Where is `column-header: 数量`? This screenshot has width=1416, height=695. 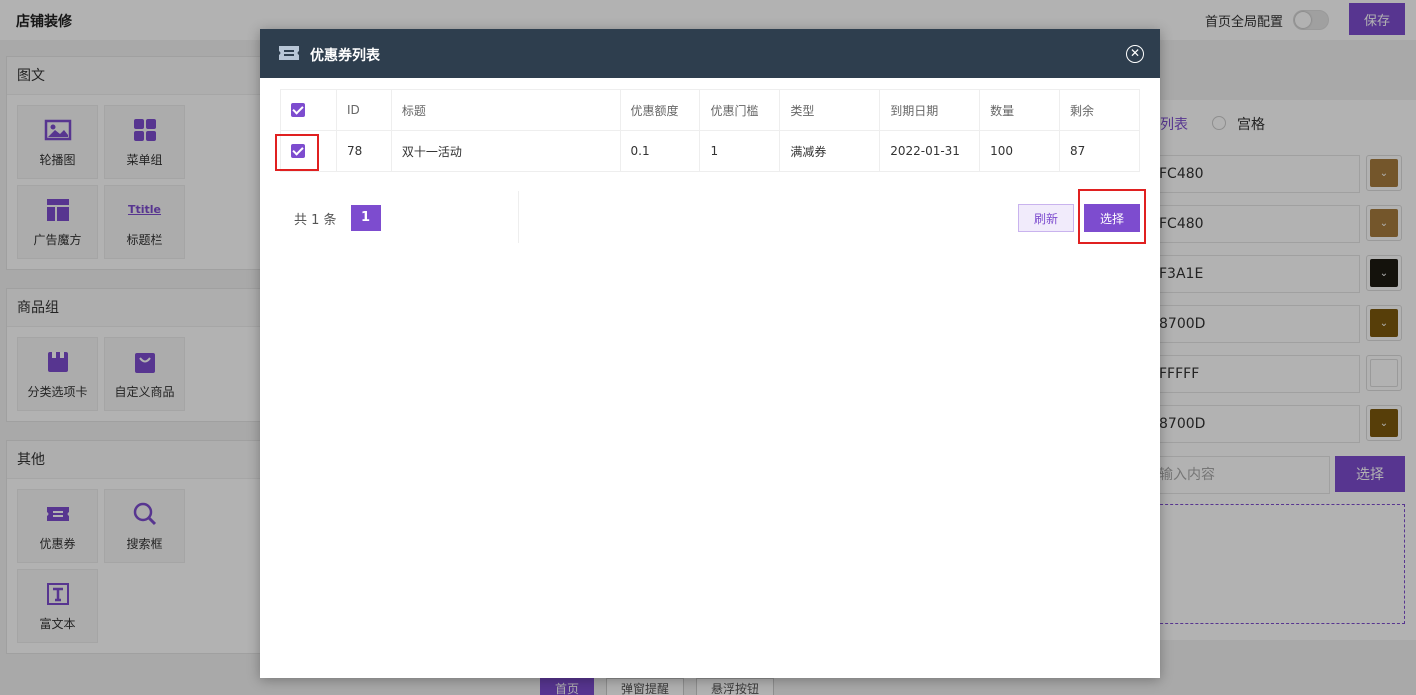
column-header: 数量 is located at coordinates (1020, 110).